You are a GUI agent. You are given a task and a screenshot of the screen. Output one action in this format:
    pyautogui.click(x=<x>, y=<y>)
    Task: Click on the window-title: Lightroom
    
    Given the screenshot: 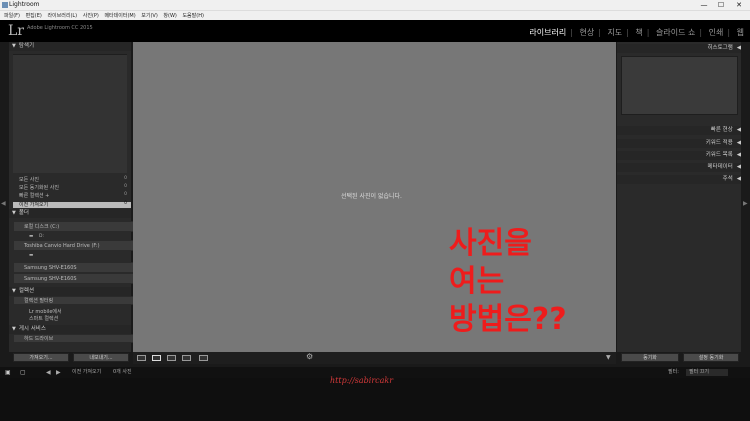 What is the action you would take?
    pyautogui.click(x=24, y=4)
    